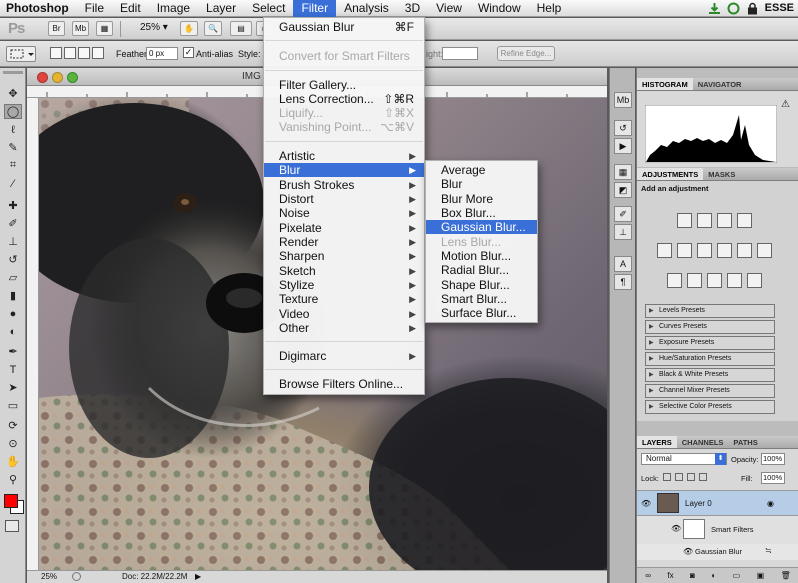 Image resolution: width=798 pixels, height=583 pixels. What do you see at coordinates (344, 328) in the screenshot?
I see `filter-other: Other ▶` at bounding box center [344, 328].